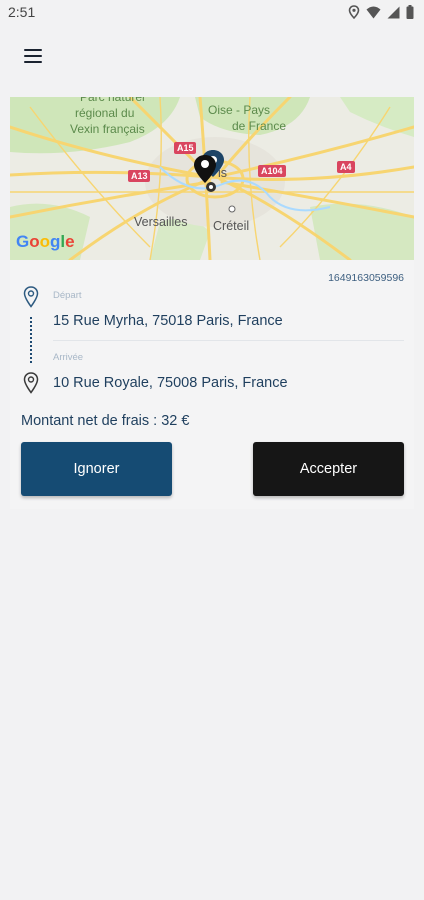 This screenshot has width=424, height=900. I want to click on route-connector, so click(31, 340).